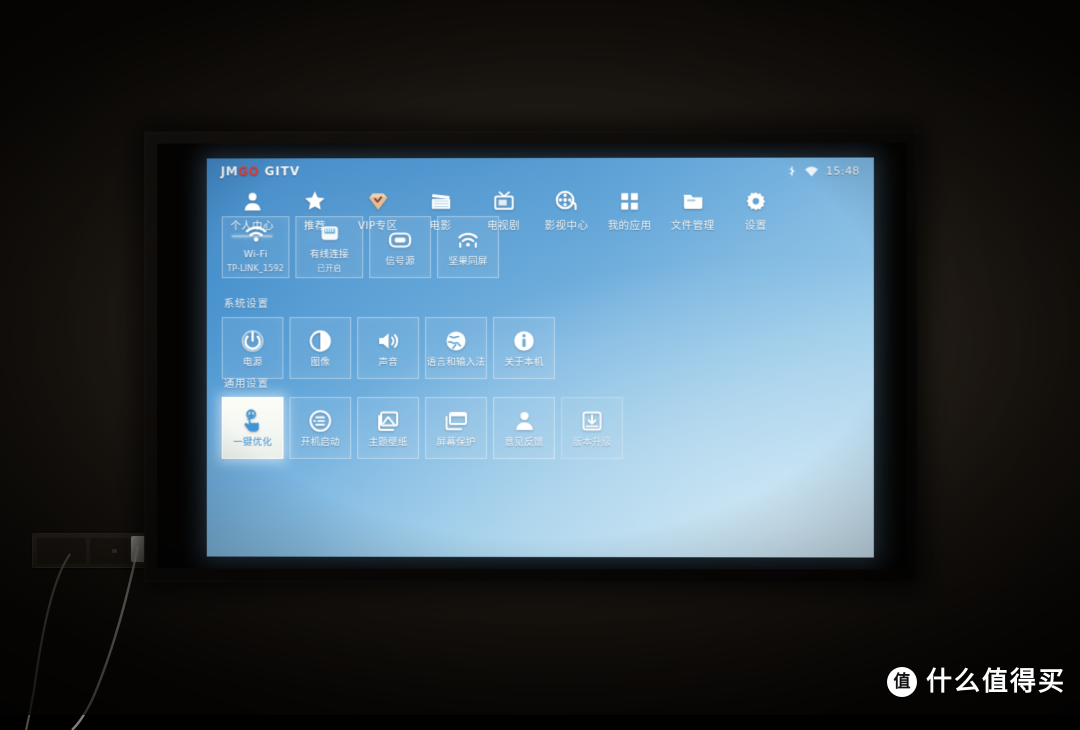 This screenshot has width=1080, height=730. What do you see at coordinates (388, 362) in the screenshot?
I see `tile-label: 声音` at bounding box center [388, 362].